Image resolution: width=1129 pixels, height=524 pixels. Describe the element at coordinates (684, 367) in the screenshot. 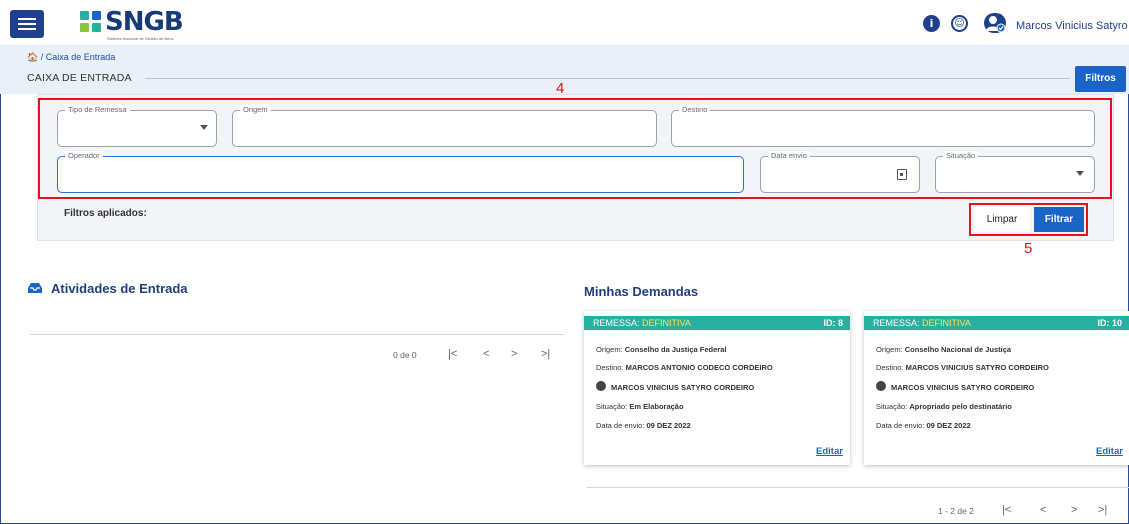

I see `card-destino: Destino: MARCOS ANTONIO CODECO CORDEIRO` at that location.